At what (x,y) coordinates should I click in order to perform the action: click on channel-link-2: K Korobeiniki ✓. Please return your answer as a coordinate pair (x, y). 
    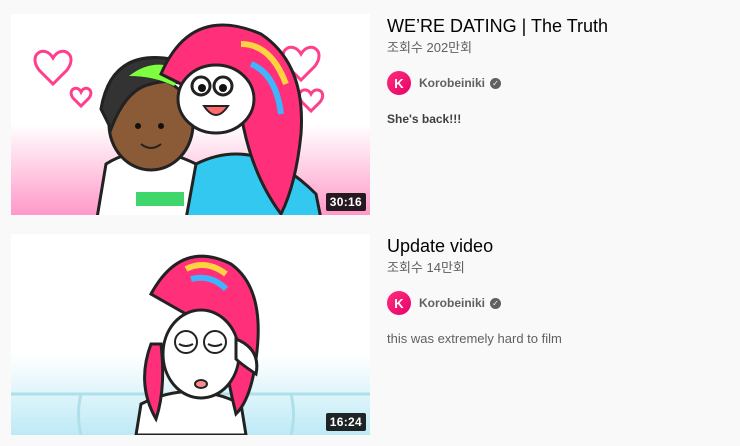
    Looking at the image, I should click on (557, 303).